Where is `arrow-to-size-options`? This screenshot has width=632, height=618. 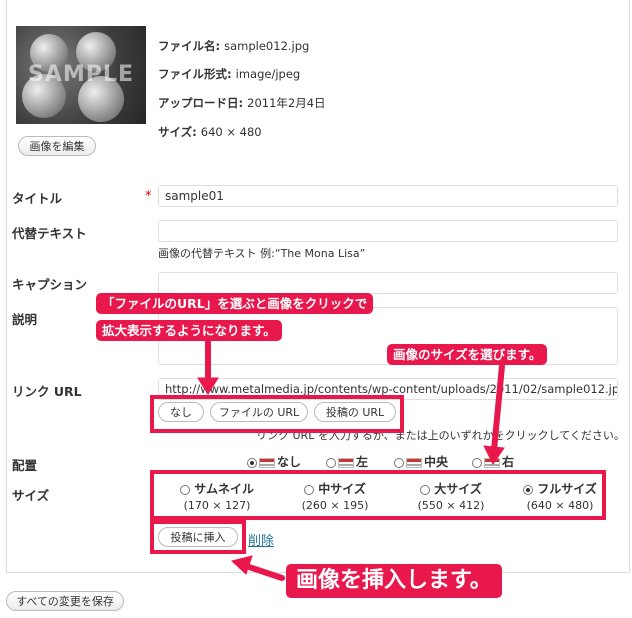 arrow-to-size-options is located at coordinates (498, 408).